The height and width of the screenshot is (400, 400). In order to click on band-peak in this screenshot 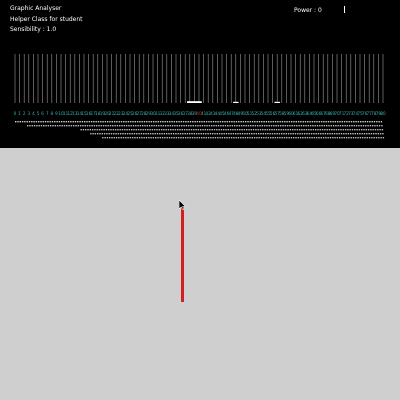, I will do `click(236, 102)`.